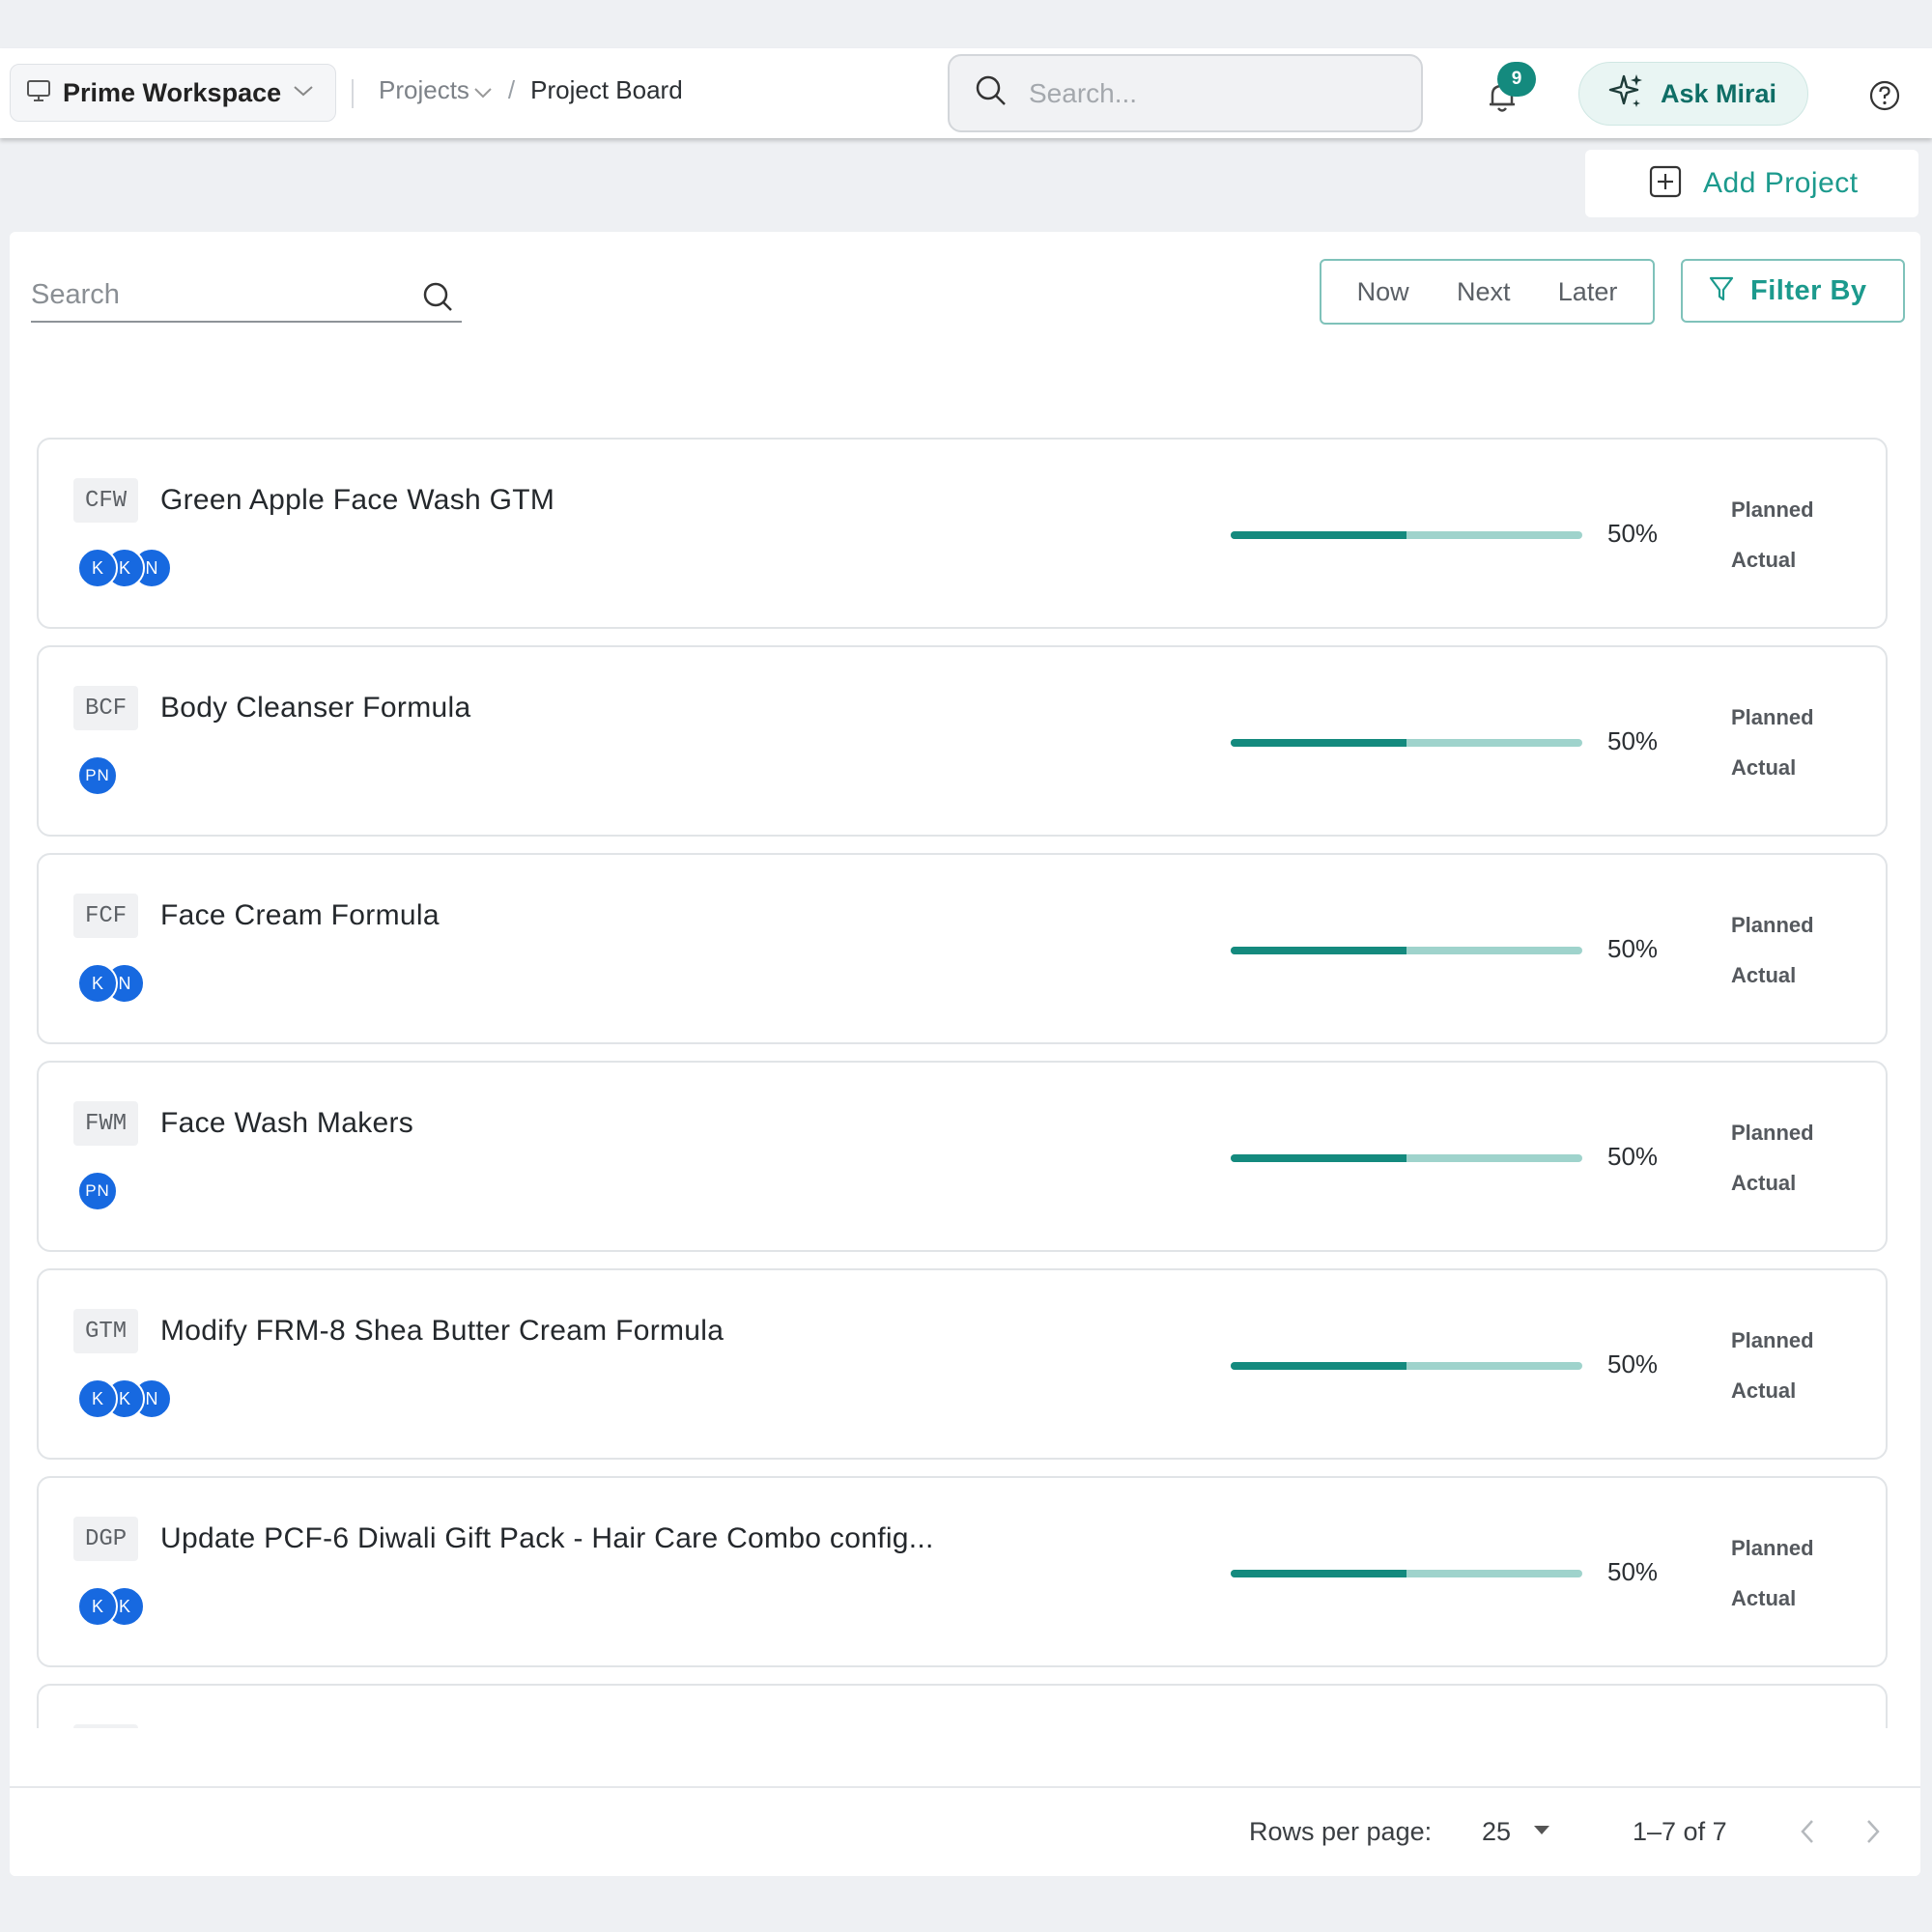 The image size is (1932, 1932). I want to click on sparkle-icon, so click(1626, 94).